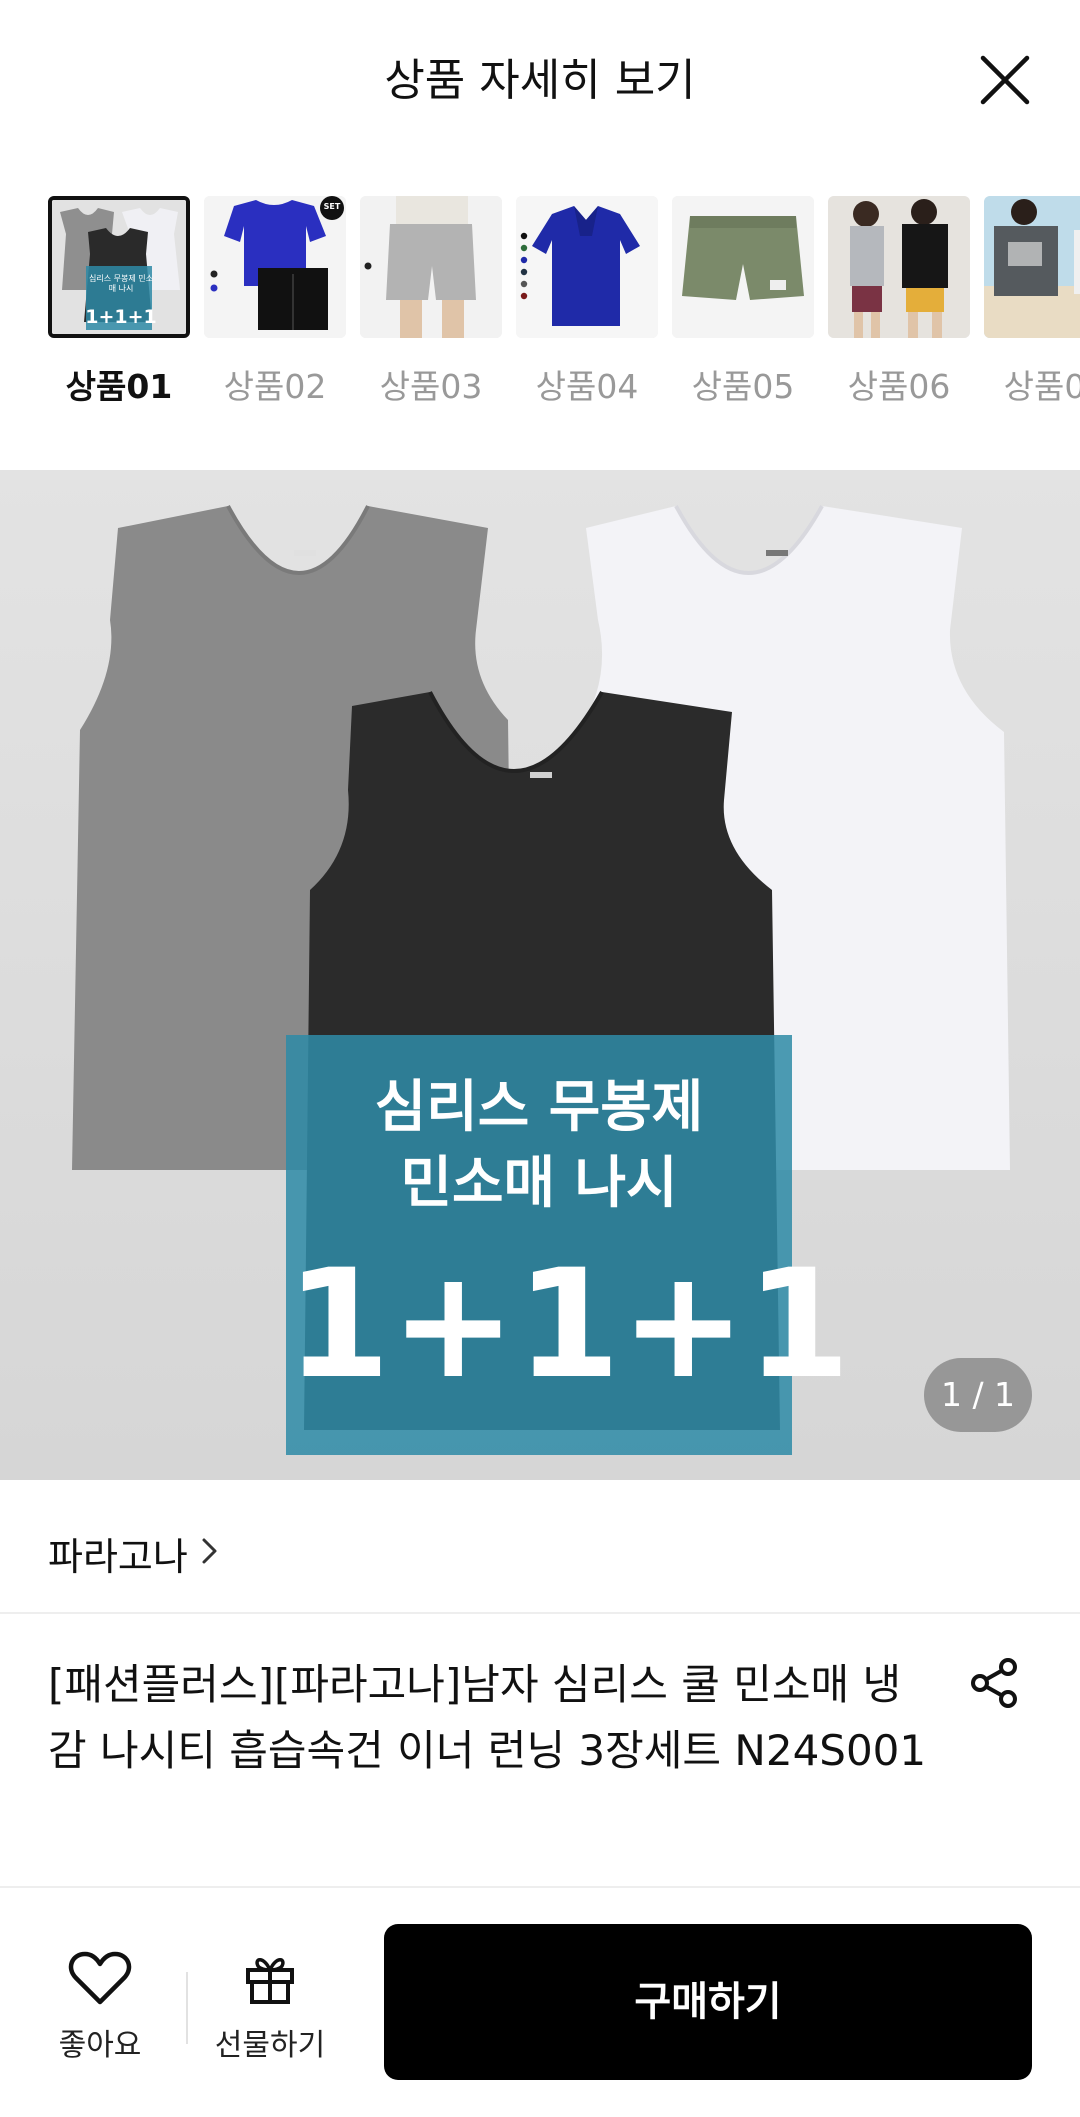 The width and height of the screenshot is (1080, 2117). What do you see at coordinates (209, 1551) in the screenshot?
I see `chevron-right-icon` at bounding box center [209, 1551].